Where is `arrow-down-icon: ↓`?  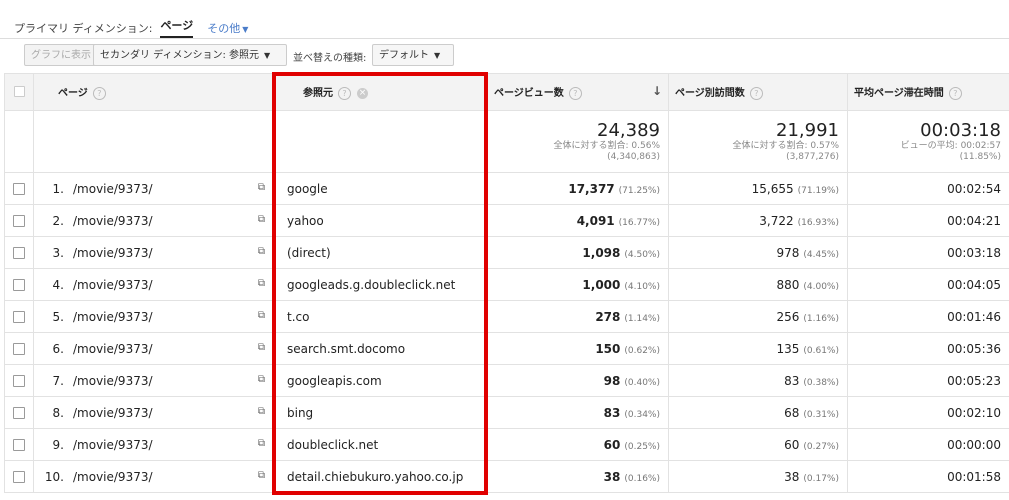
arrow-down-icon: ↓ is located at coordinates (657, 91).